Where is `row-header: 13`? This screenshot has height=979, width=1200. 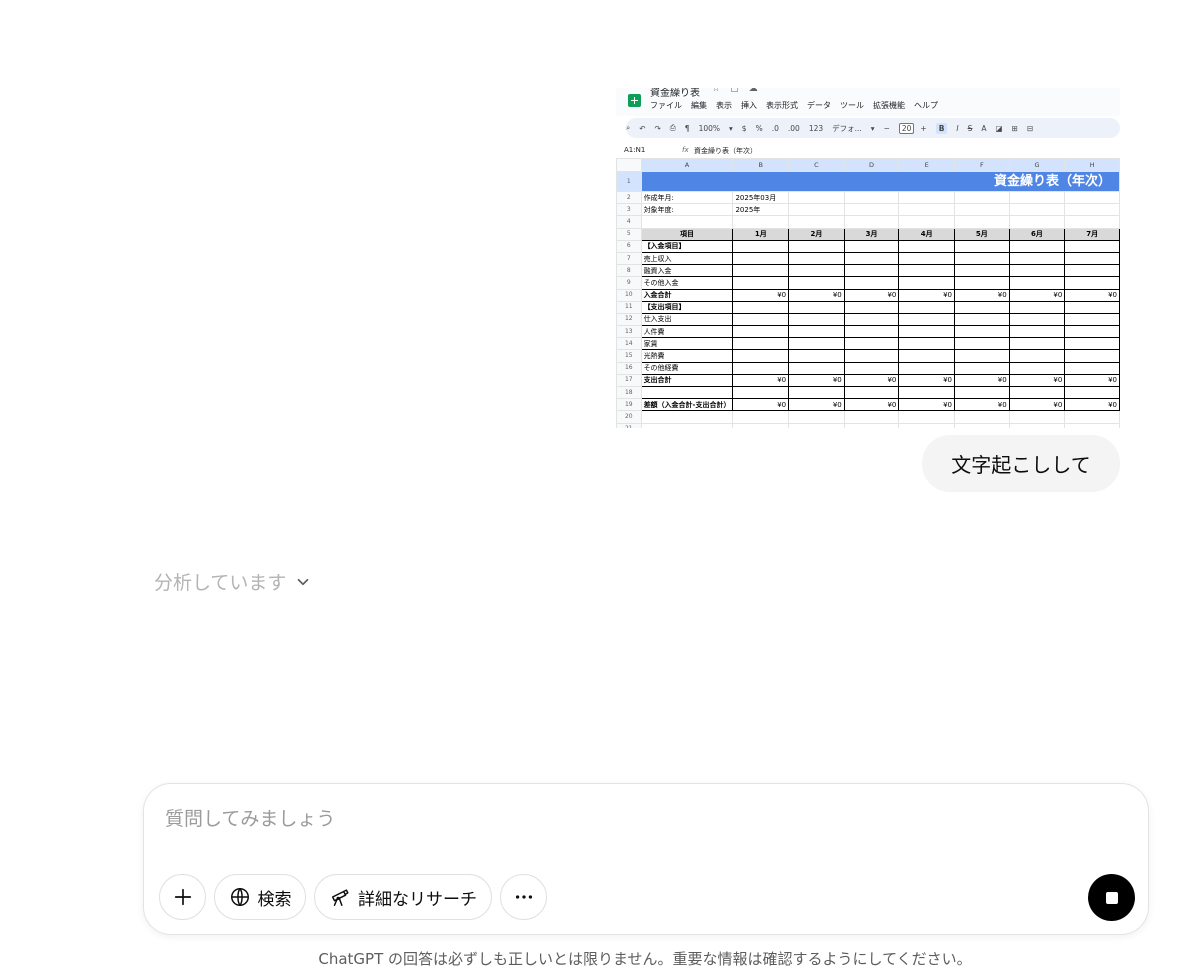
row-header: 13 is located at coordinates (629, 332).